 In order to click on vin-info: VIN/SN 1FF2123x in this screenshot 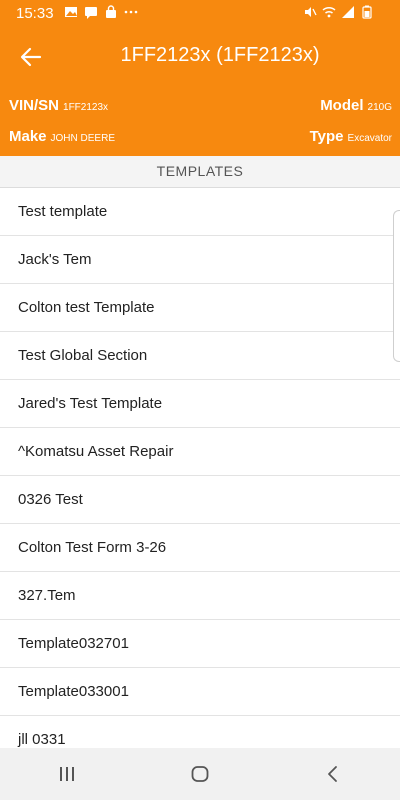, I will do `click(58, 105)`.